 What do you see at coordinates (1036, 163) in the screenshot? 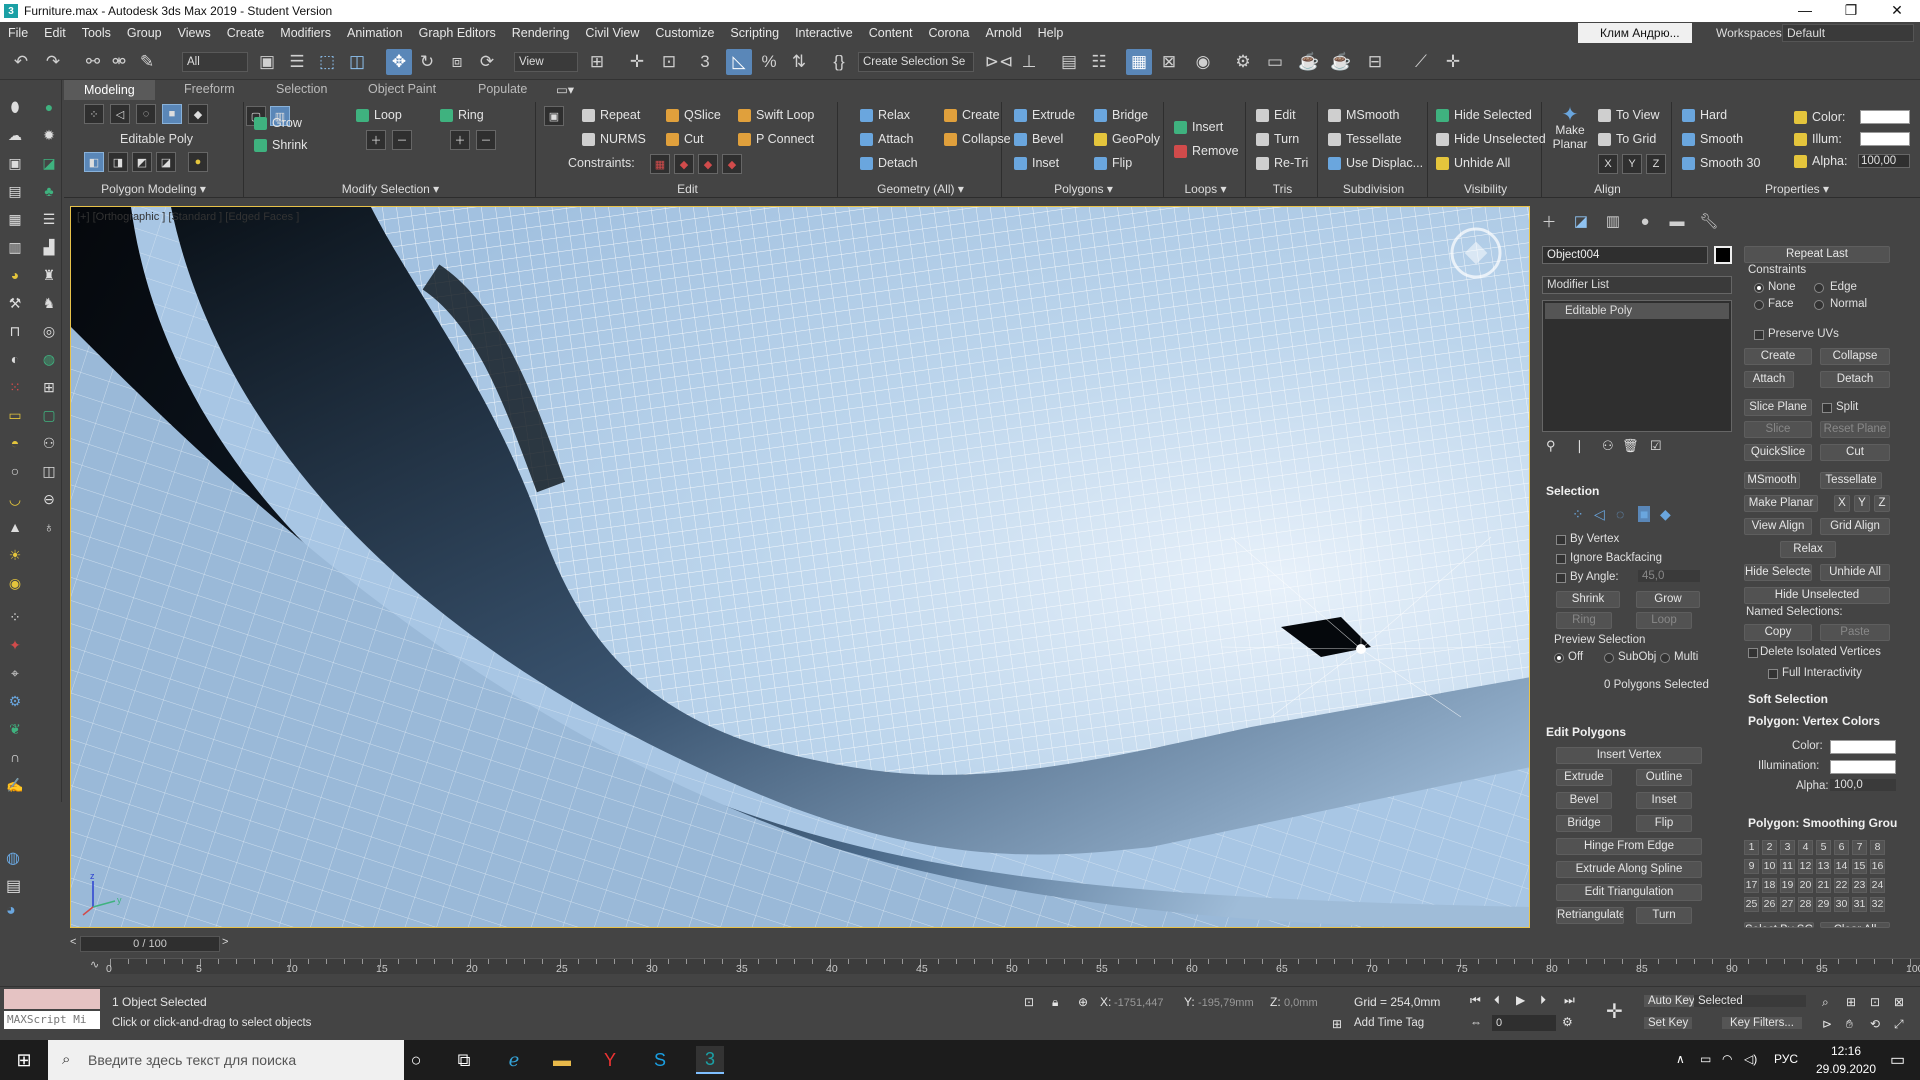
I see `inset-button: Inset` at bounding box center [1036, 163].